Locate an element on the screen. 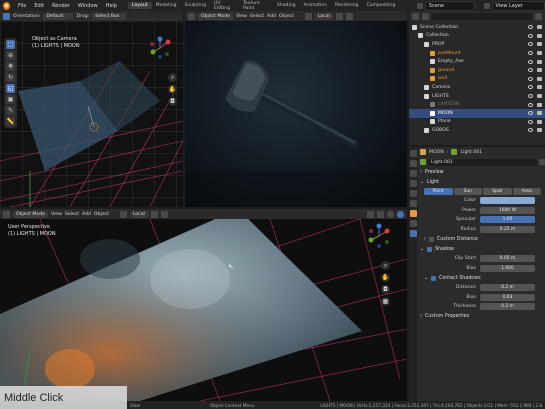 The width and height of the screenshot is (545, 409). scene-selector: Scene is located at coordinates (449, 5).